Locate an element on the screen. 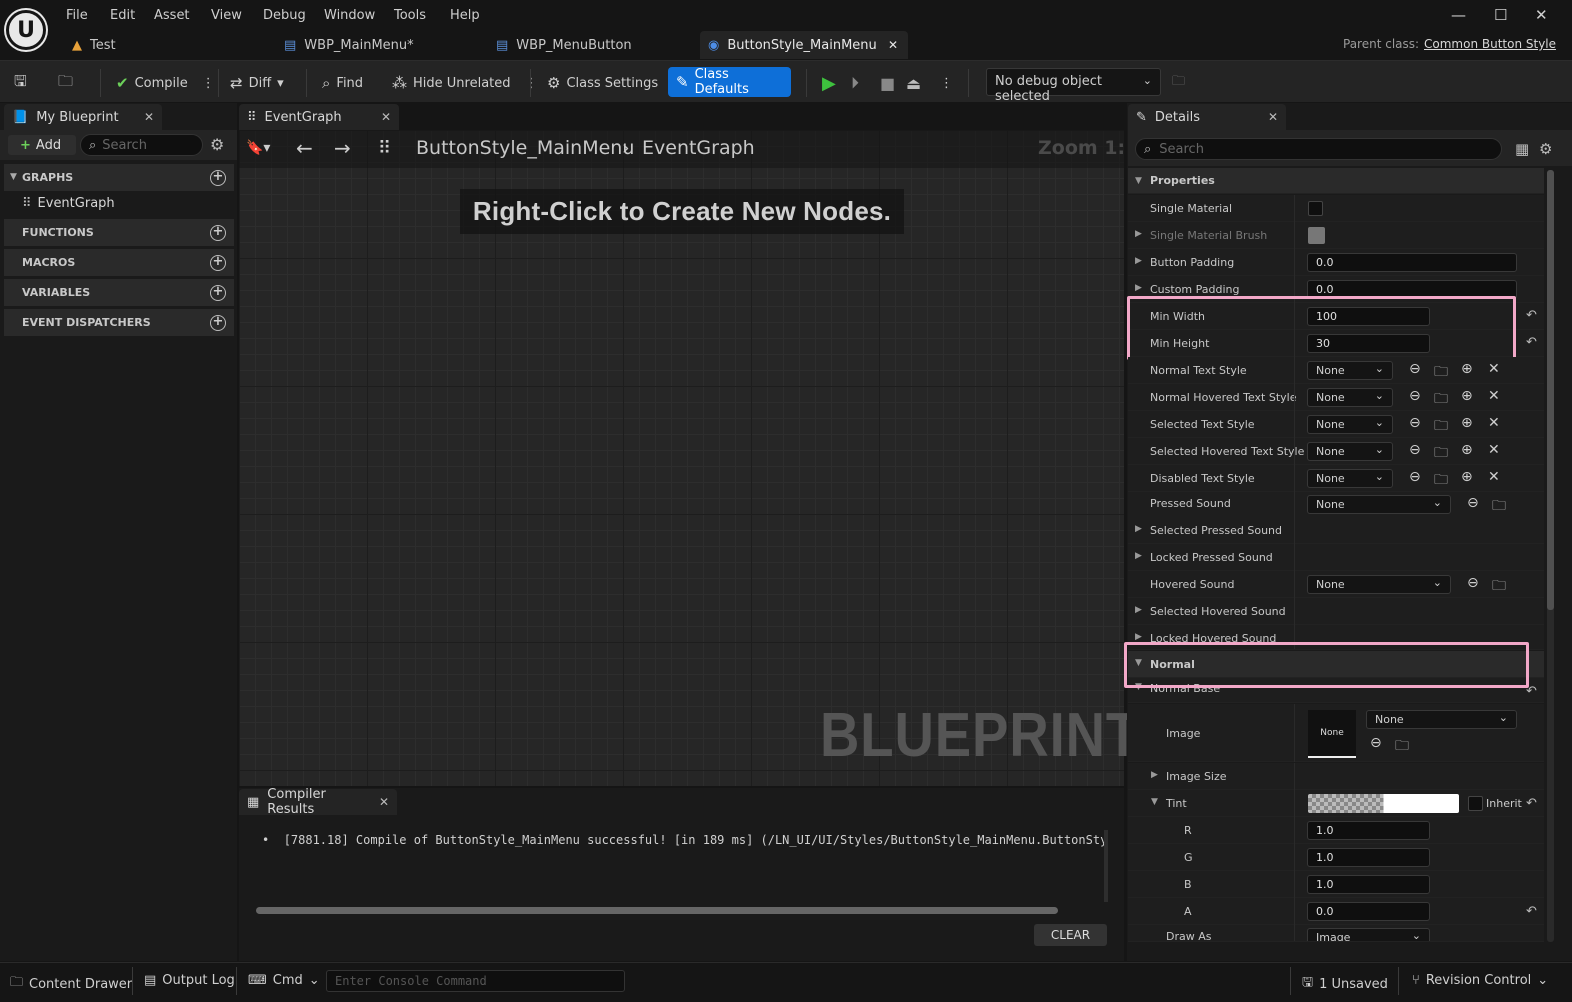 This screenshot has height=1002, width=1572. normal-hovered-text-style-select: None ⌄ is located at coordinates (1350, 397).